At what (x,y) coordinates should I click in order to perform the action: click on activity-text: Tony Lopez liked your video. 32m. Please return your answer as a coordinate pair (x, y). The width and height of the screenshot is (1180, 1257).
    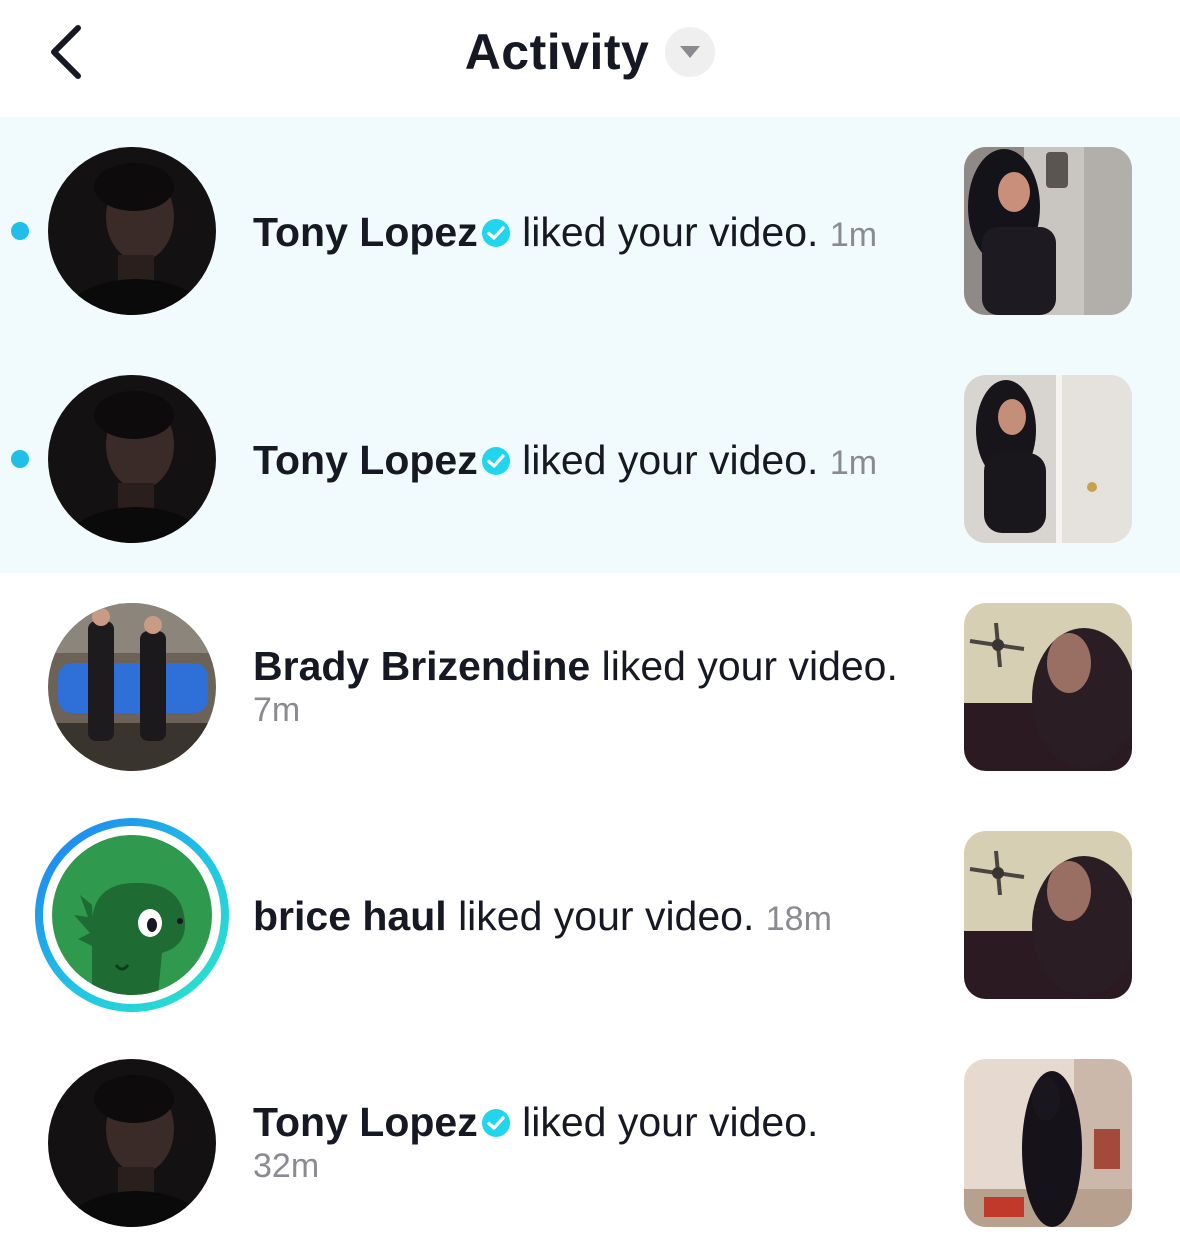
    Looking at the image, I should click on (598, 1143).